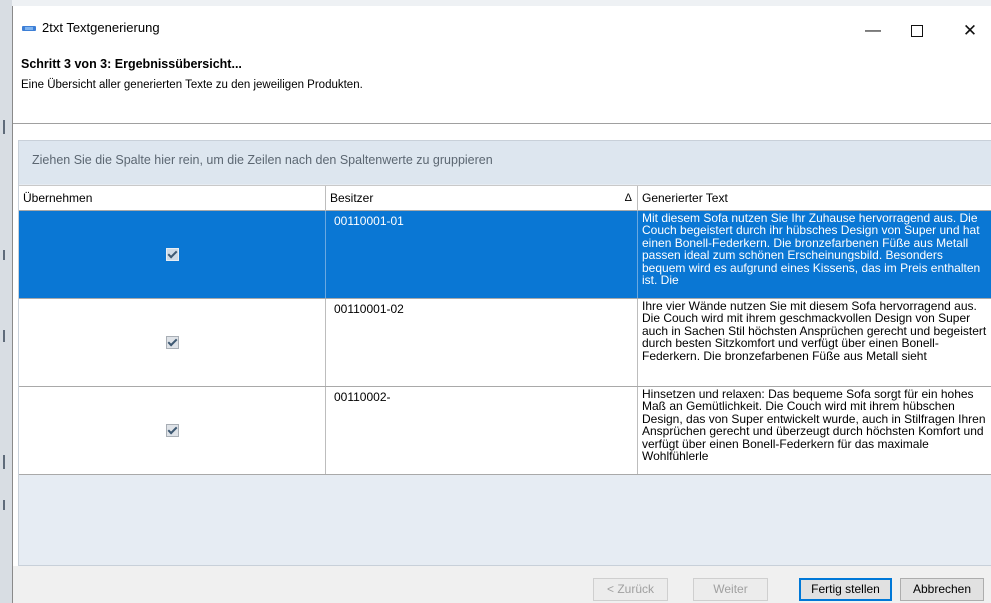 The width and height of the screenshot is (991, 603). I want to click on cell-besitzer: 00110001-02, so click(482, 342).